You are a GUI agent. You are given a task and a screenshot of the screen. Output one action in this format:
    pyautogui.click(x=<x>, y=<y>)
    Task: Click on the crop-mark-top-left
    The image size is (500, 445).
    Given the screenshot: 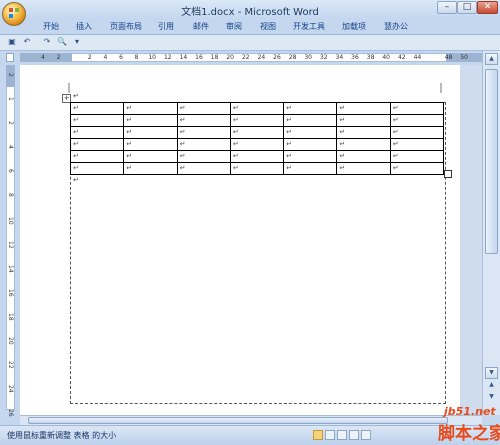 What is the action you would take?
    pyautogui.click(x=69, y=88)
    